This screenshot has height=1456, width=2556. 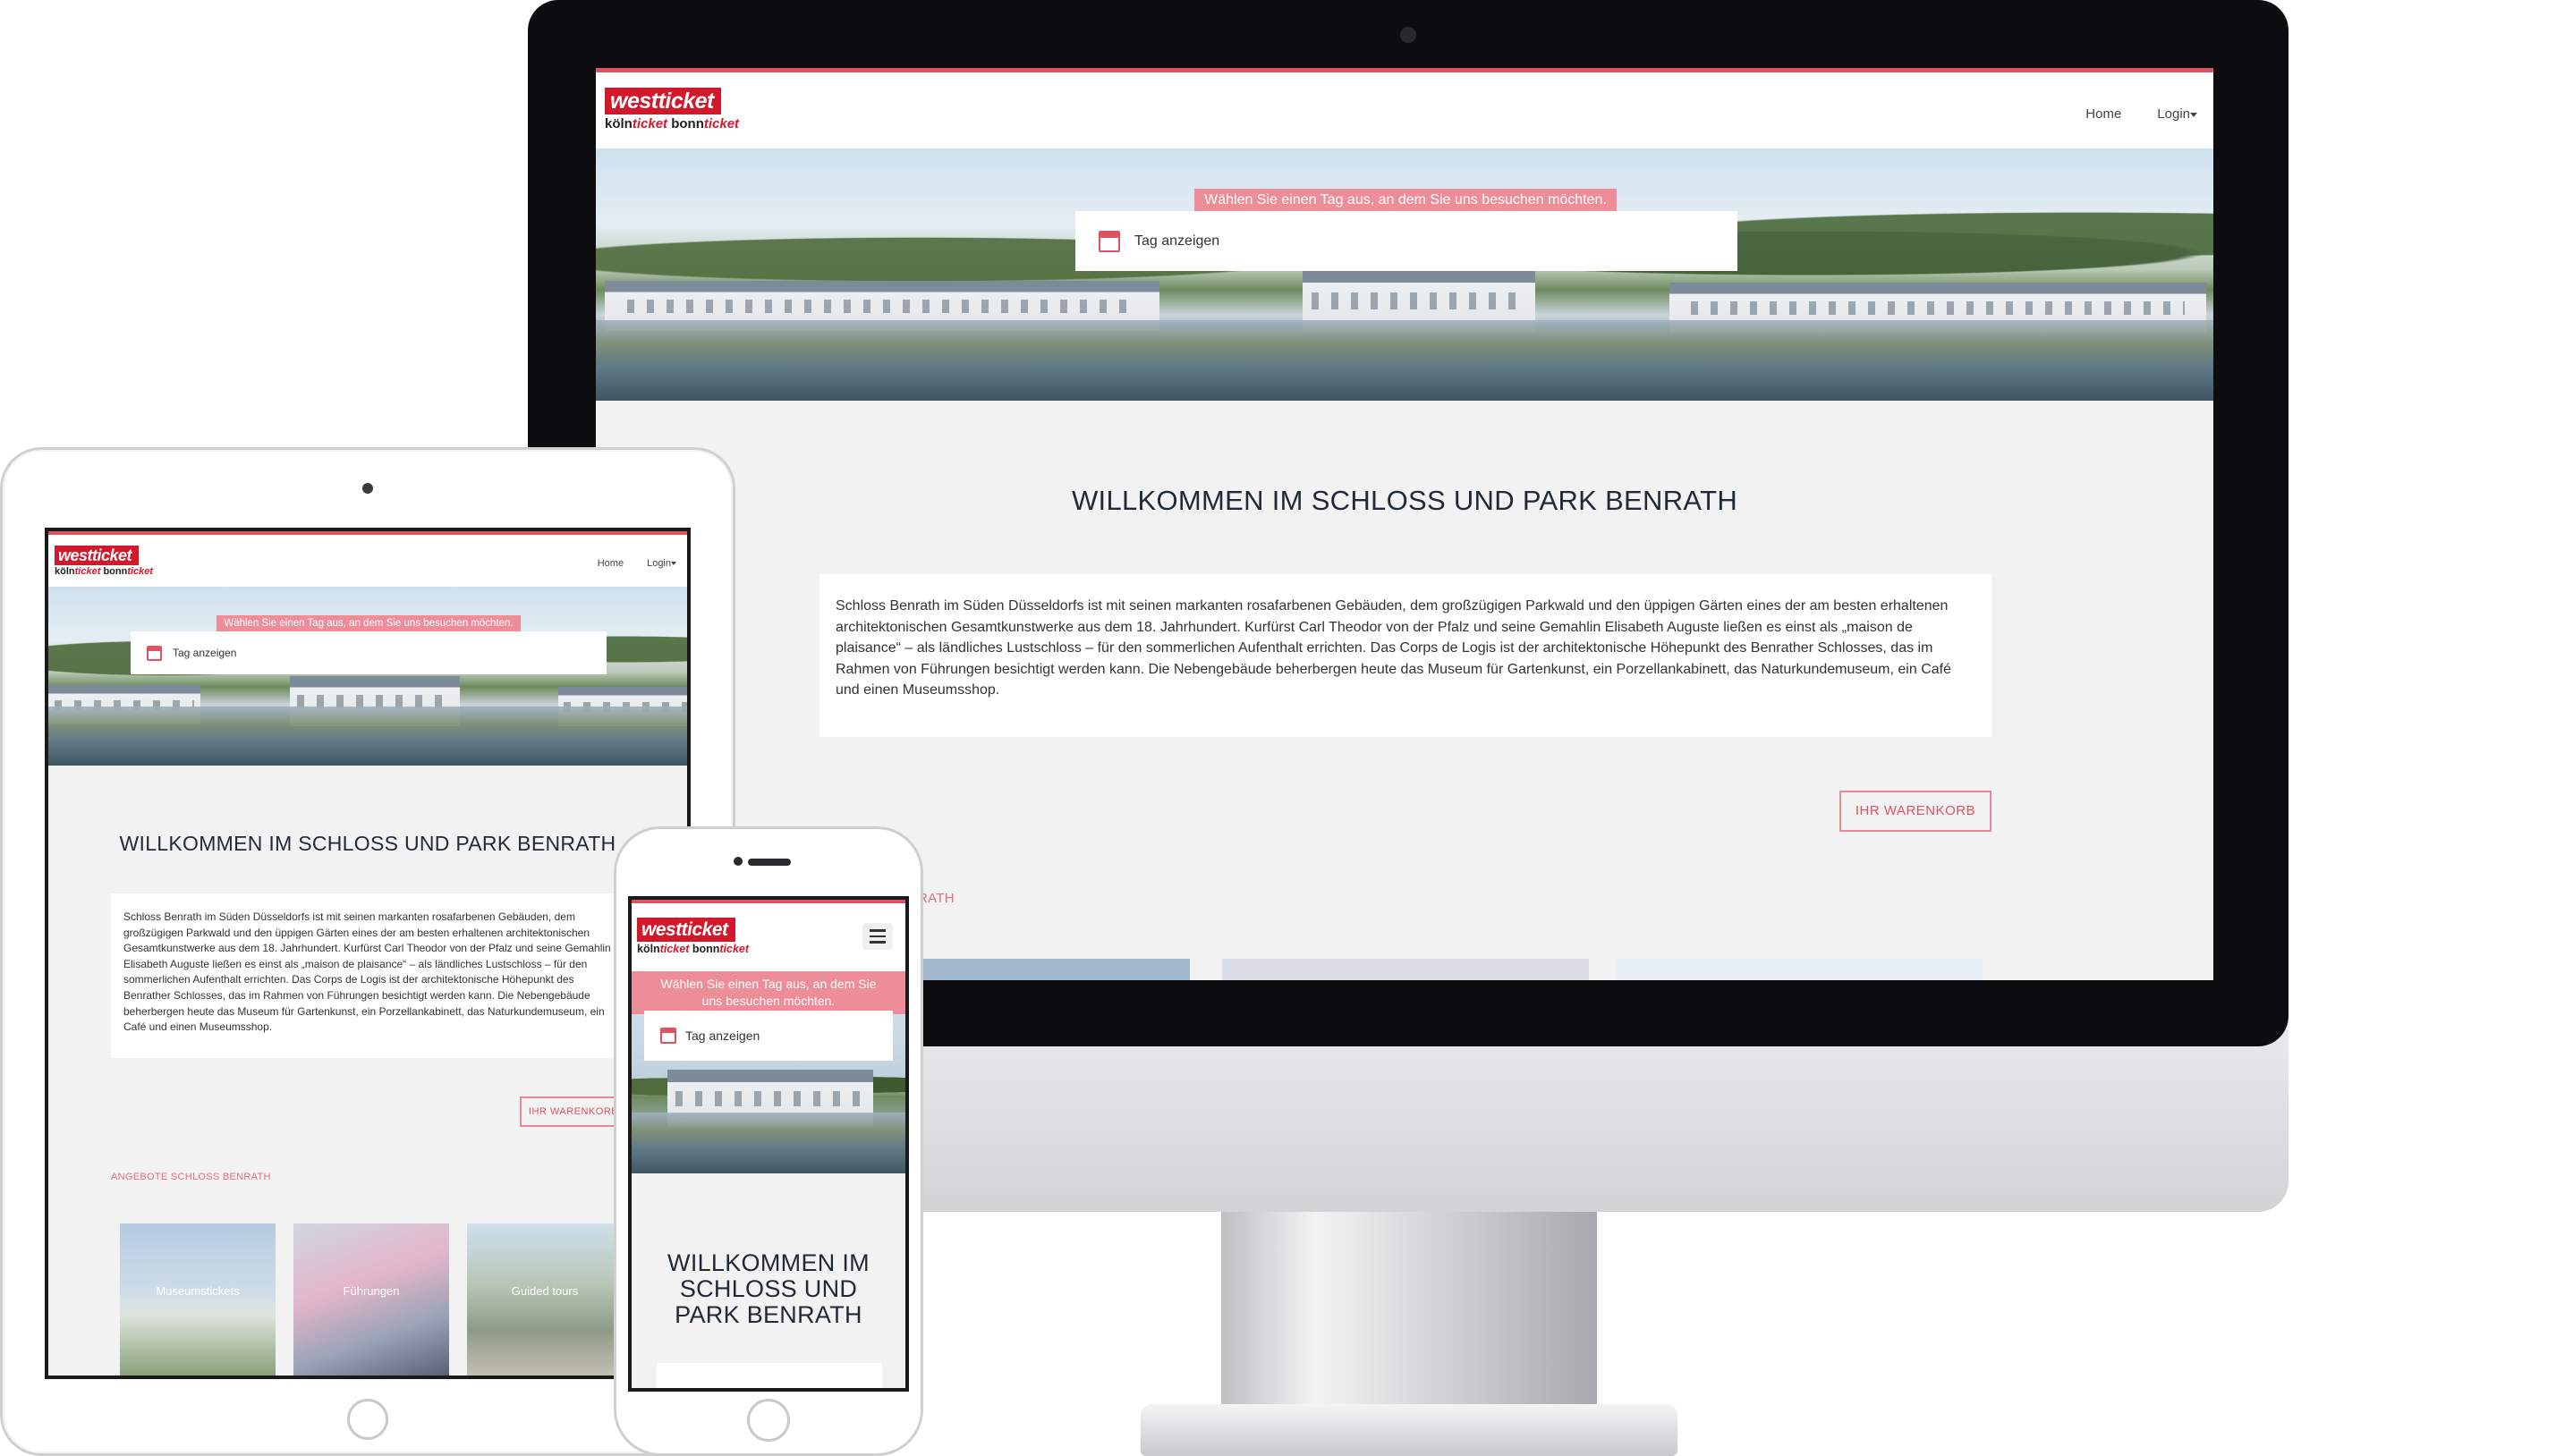 What do you see at coordinates (1799, 969) in the screenshot?
I see `offer-tile-guided` at bounding box center [1799, 969].